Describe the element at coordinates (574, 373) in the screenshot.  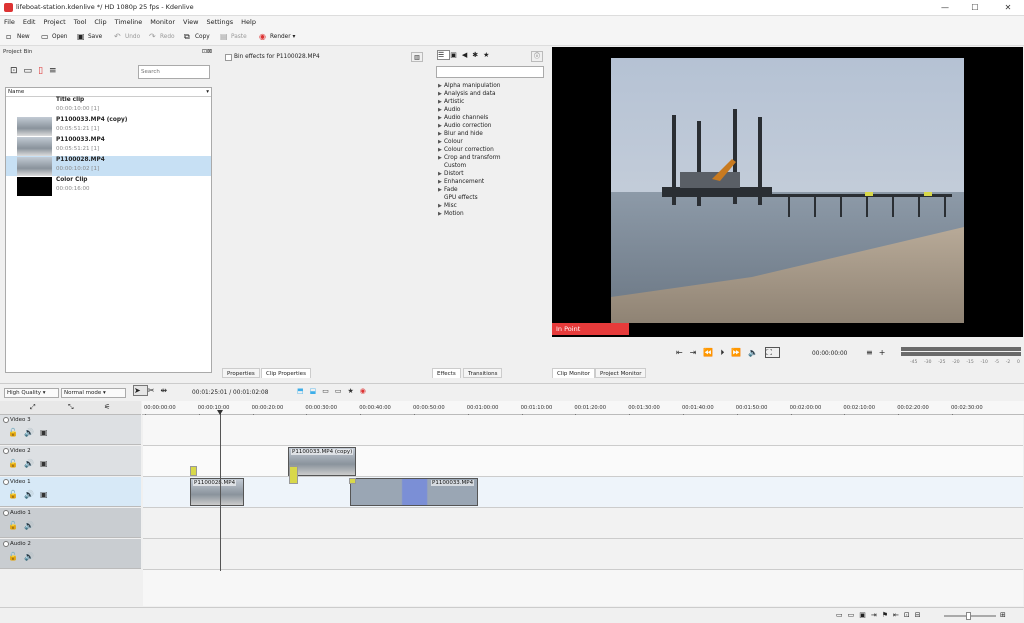
I see `tab-clip-monitor: Clip Monitor` at that location.